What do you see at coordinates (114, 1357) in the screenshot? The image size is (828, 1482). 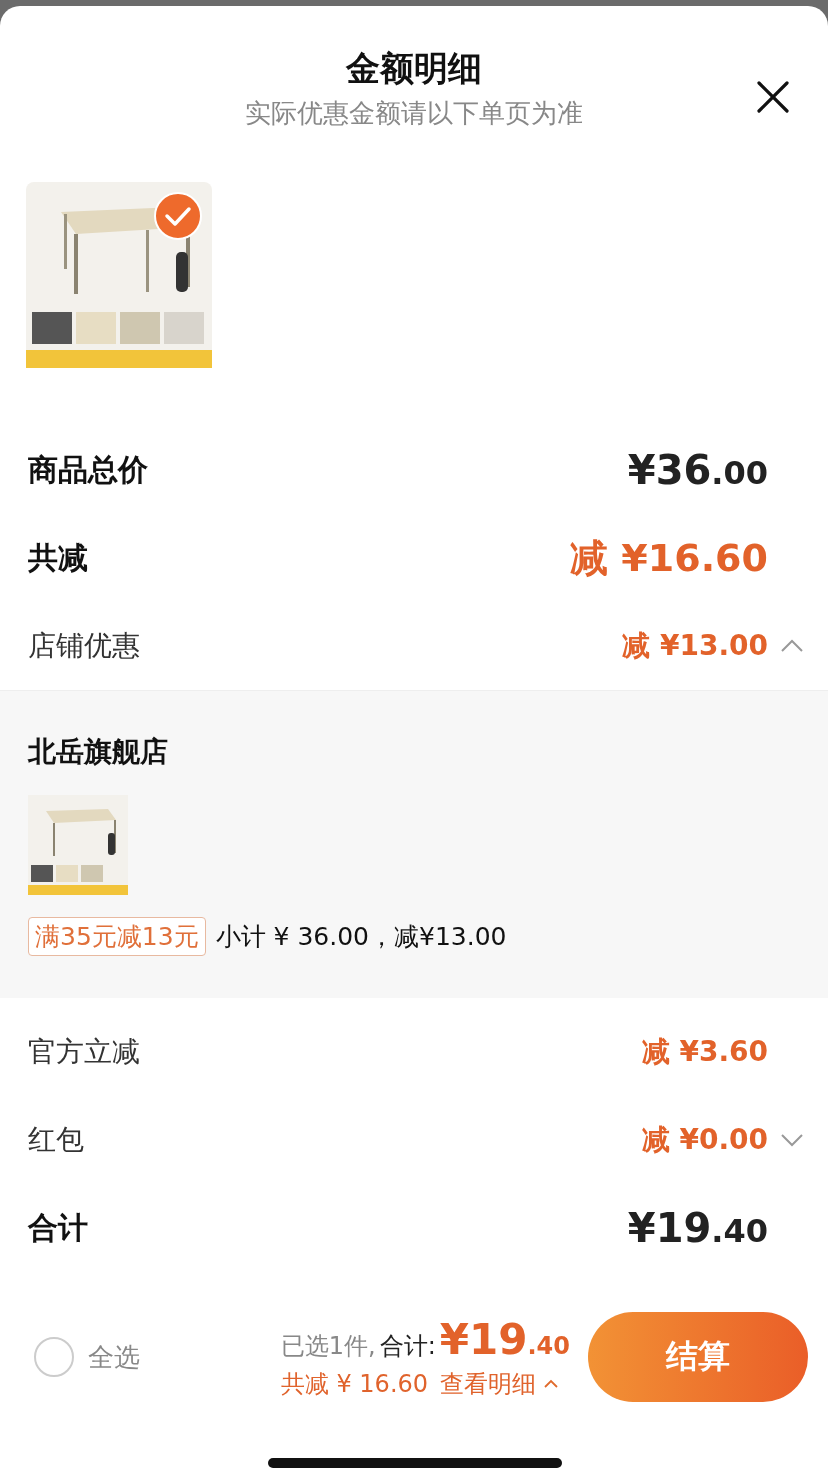 I see `select-all-label: 全选` at bounding box center [114, 1357].